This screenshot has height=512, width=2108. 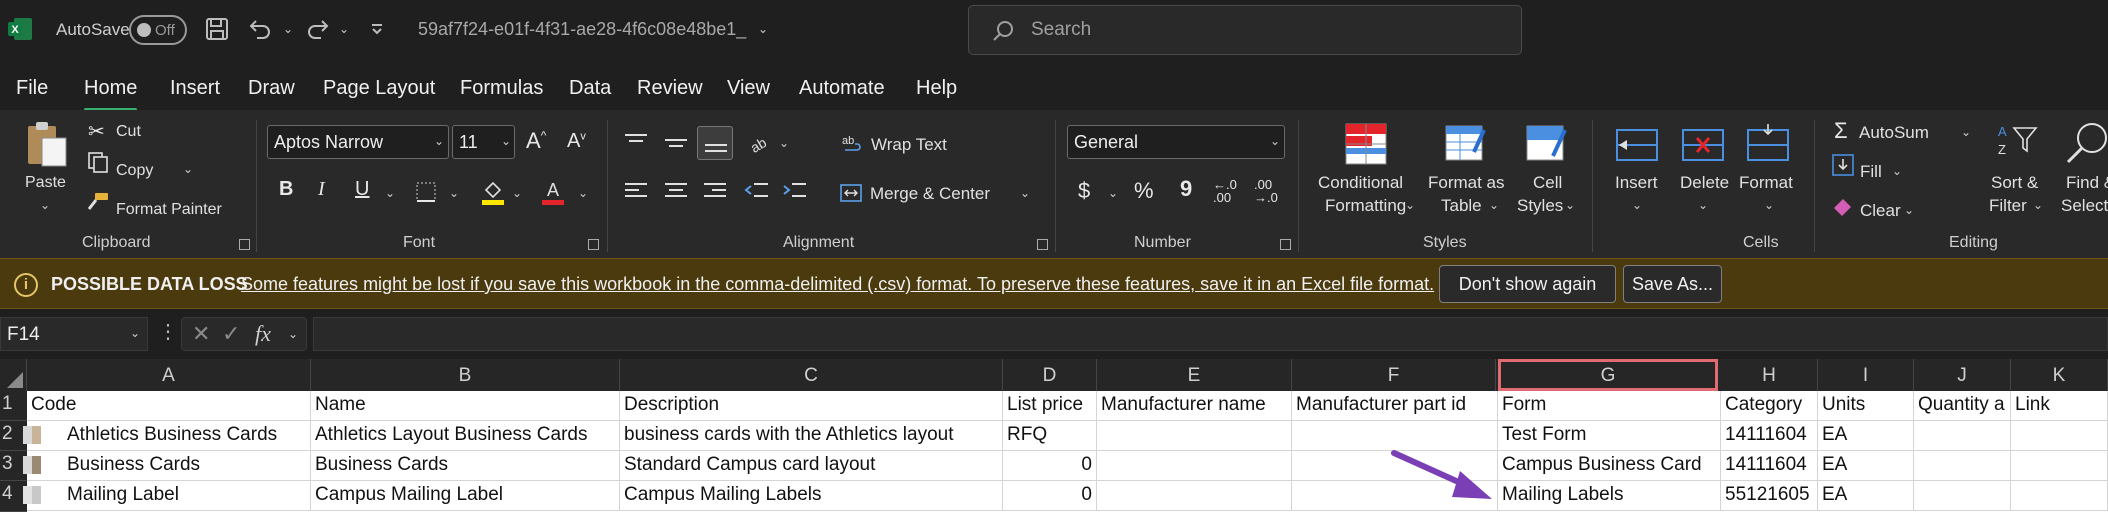 I want to click on tab-view: View, so click(x=748, y=88).